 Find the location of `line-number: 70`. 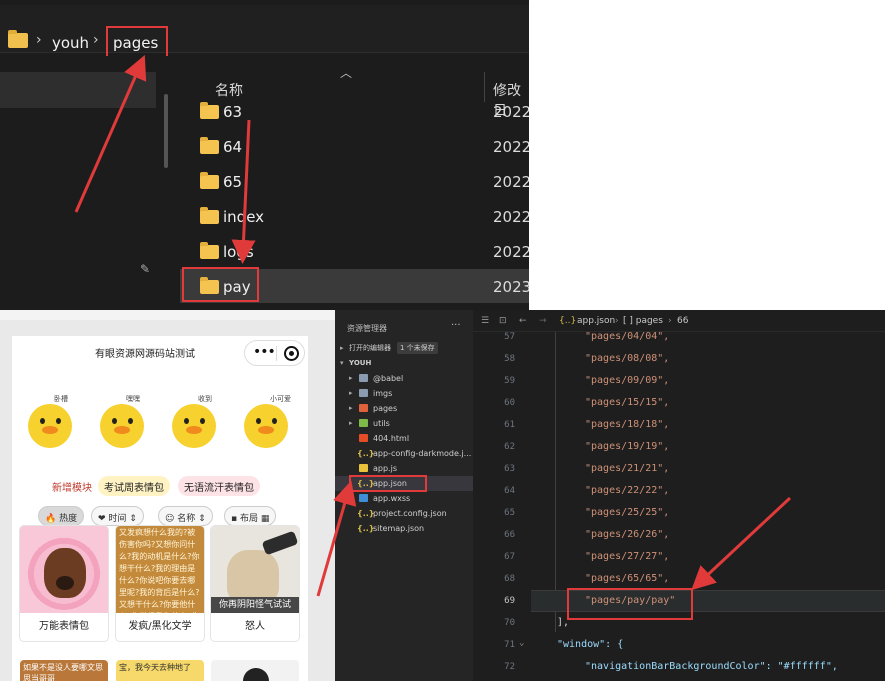

line-number: 70 is located at coordinates (509, 623).